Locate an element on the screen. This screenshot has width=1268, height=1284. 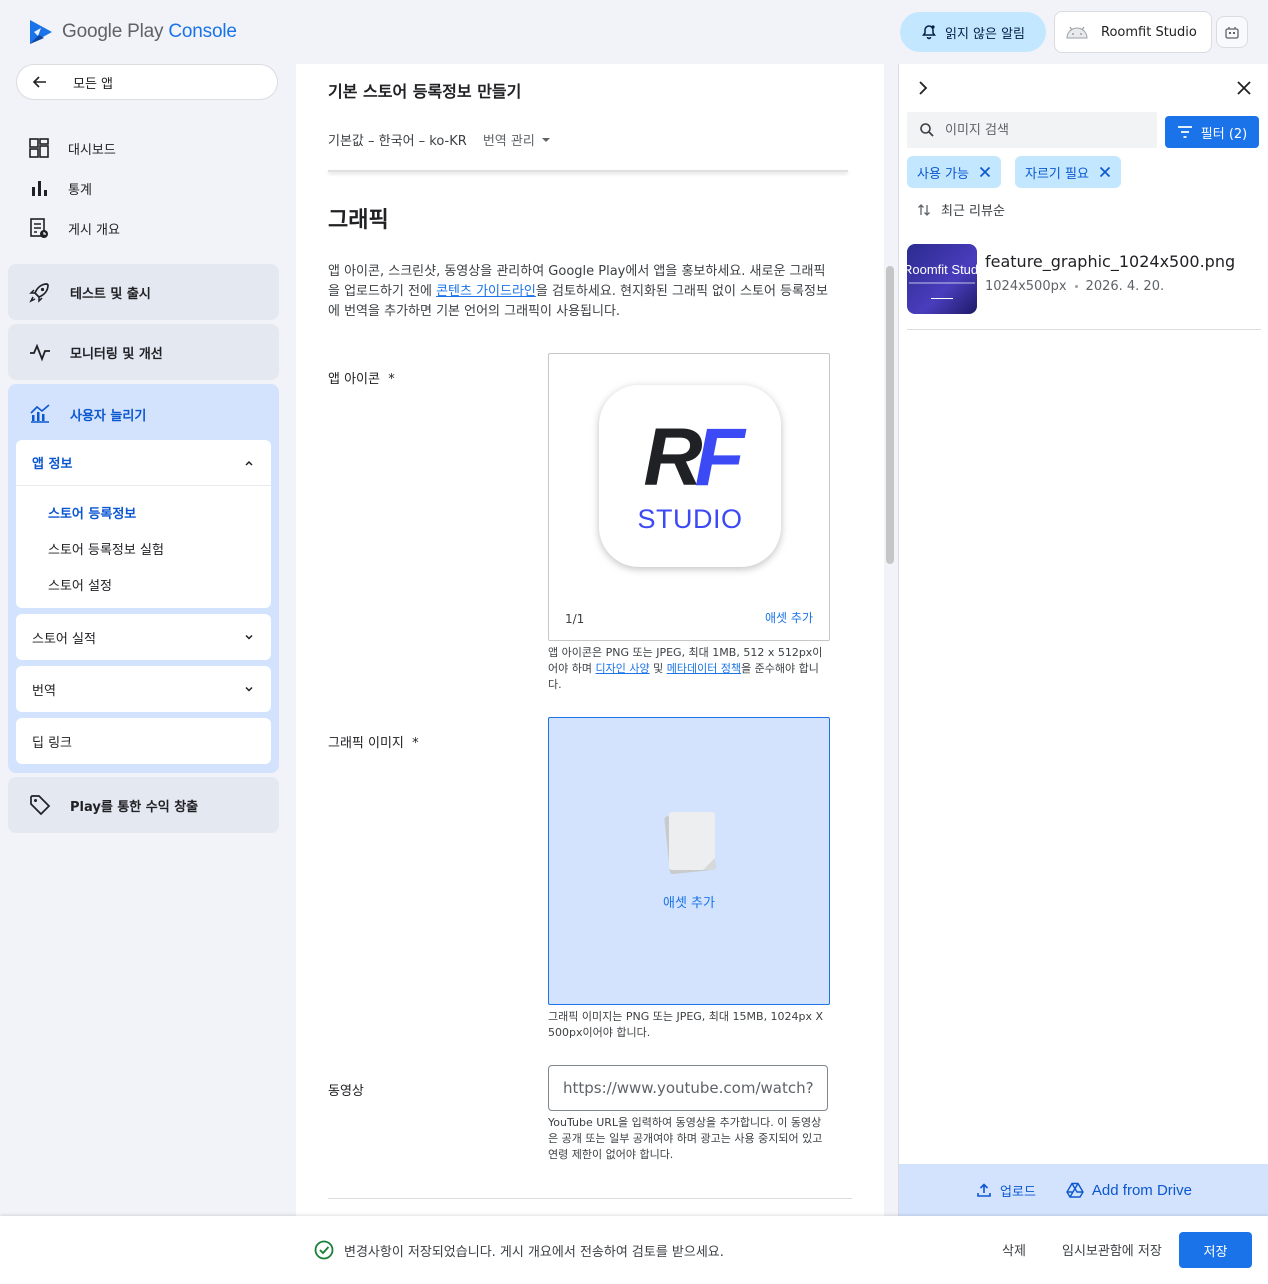
app-box-icon is located at coordinates (1232, 32).